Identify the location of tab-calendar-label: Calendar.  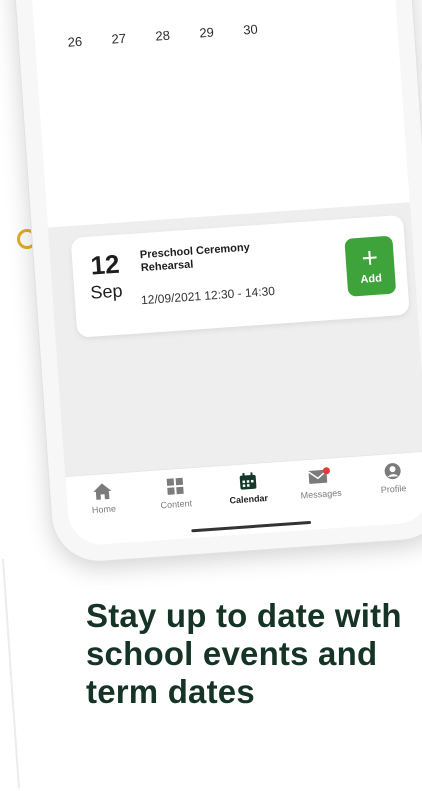
(248, 499).